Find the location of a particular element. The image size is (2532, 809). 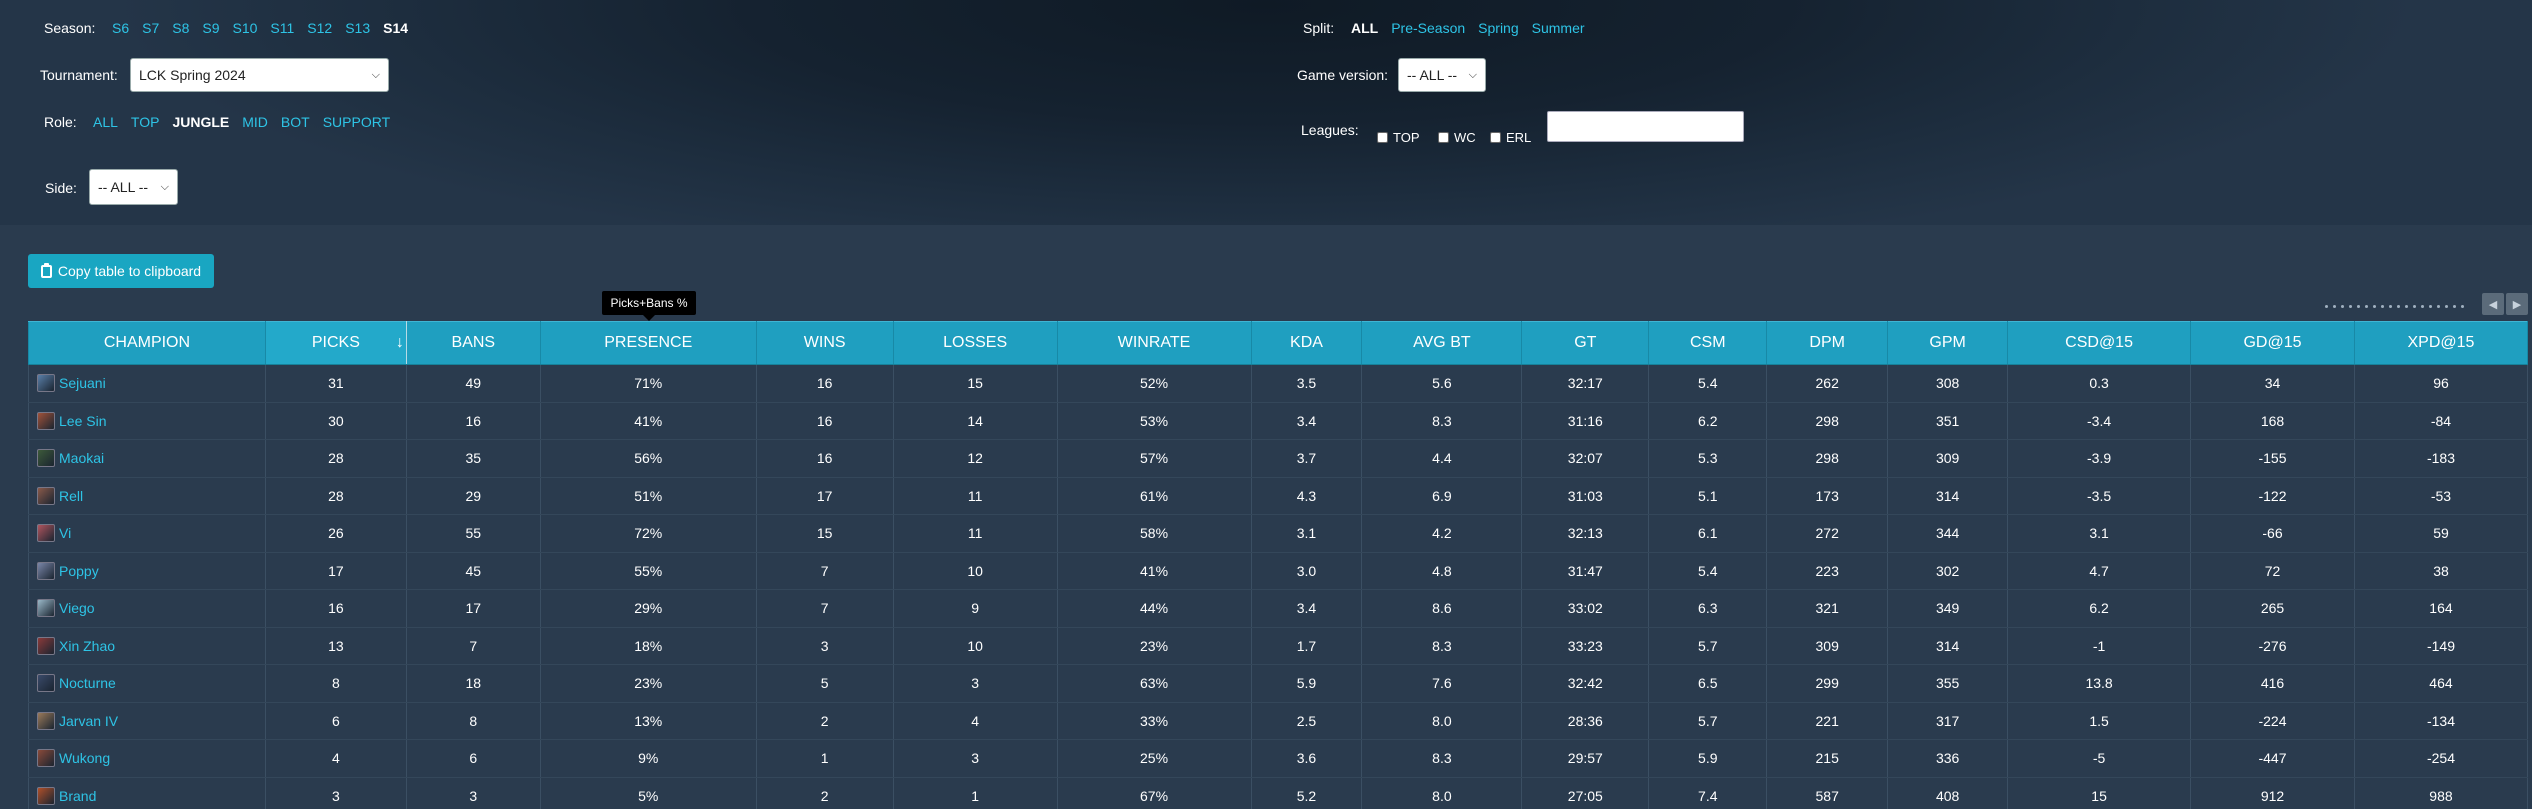

stat-cell-presence: 5% is located at coordinates (648, 793).